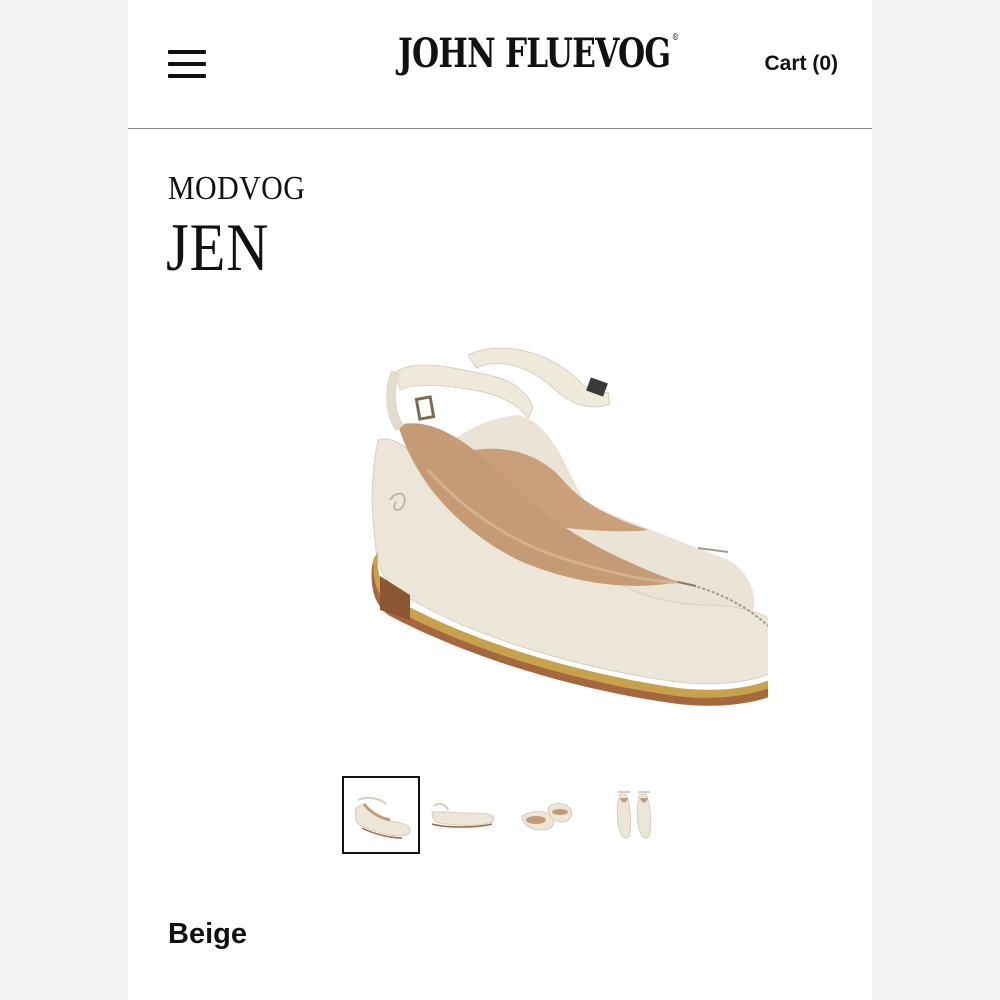  I want to click on logo-text: JOHN FLUEVOG, so click(534, 53).